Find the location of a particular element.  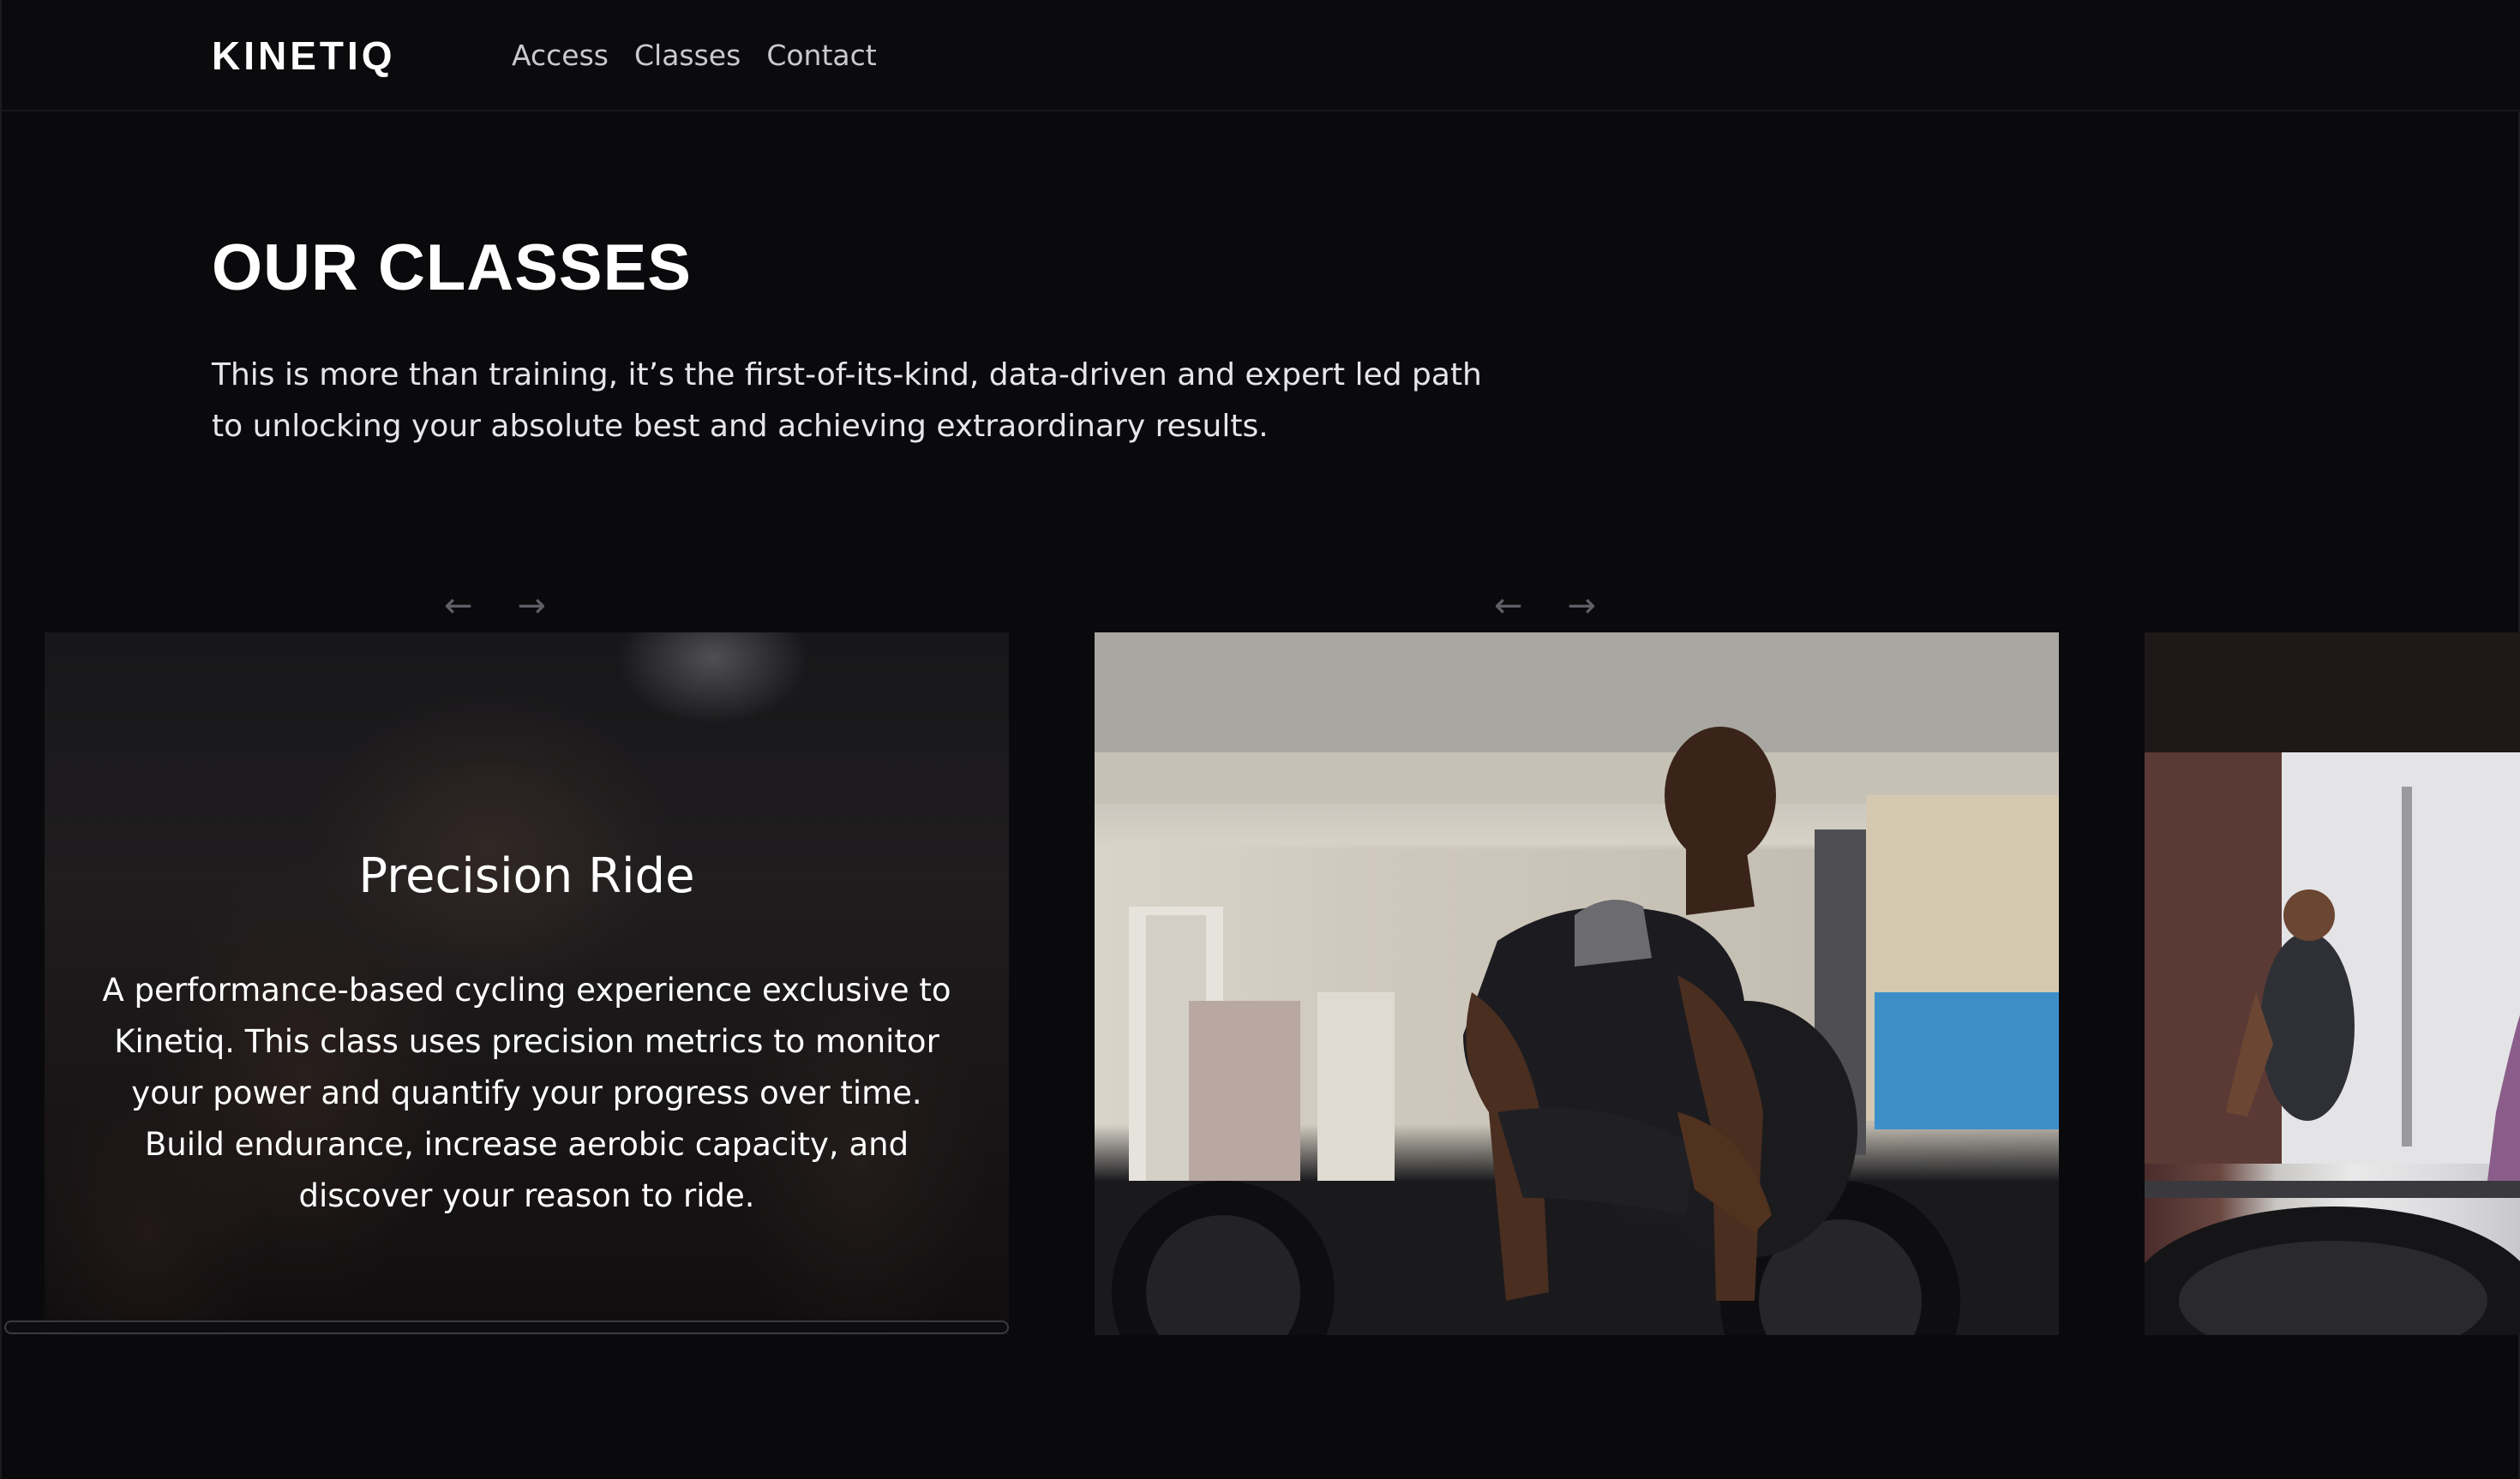

main-nav: Access Classes Contact is located at coordinates (694, 55).